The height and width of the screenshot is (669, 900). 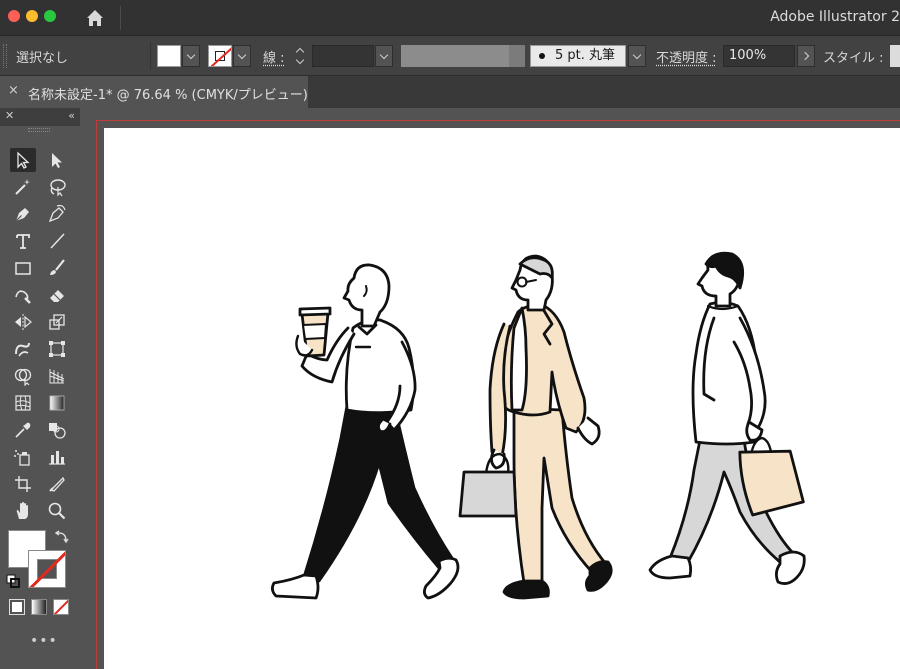 I want to click on document-tab-bar: × 名称未設定-1* @ 76.64 % (CMYK/プレビュー), so click(x=450, y=92).